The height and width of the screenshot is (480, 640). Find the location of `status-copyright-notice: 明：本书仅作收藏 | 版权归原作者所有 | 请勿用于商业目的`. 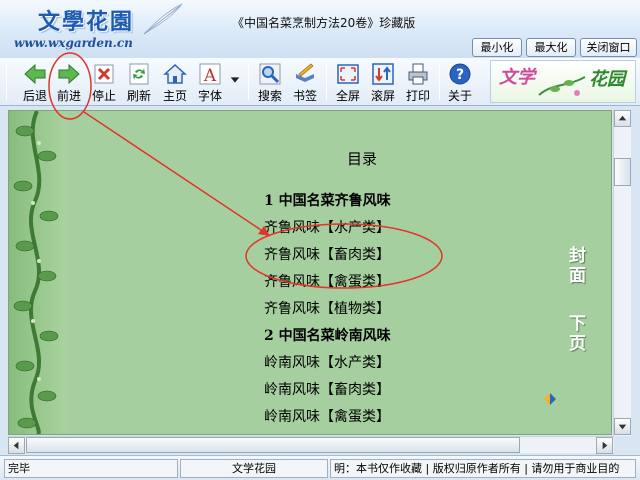

status-copyright-notice: 明：本书仅作收藏 | 版权归原作者所有 | 请勿用于商业目的 is located at coordinates (483, 468).